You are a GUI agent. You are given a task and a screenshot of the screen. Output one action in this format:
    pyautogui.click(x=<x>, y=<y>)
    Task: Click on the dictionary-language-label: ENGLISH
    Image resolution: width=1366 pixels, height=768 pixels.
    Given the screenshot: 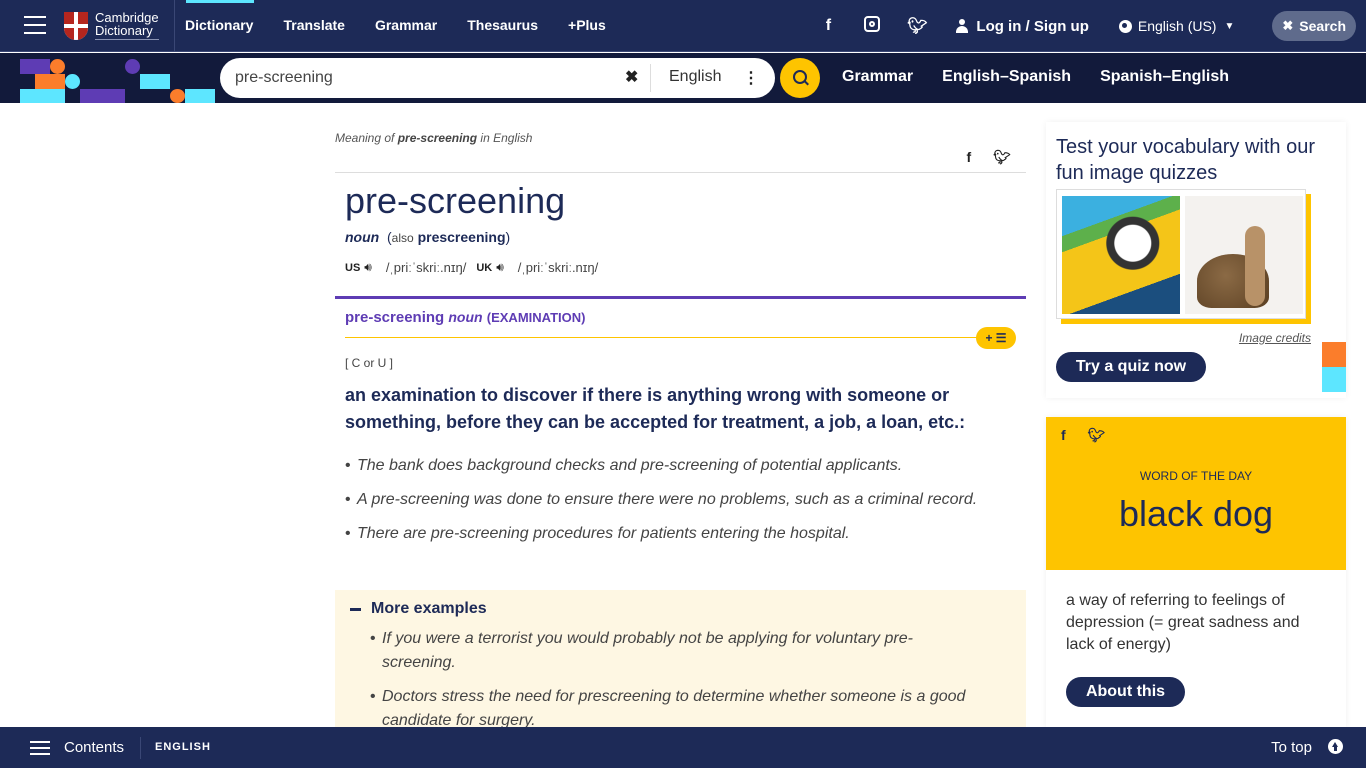 What is the action you would take?
    pyautogui.click(x=183, y=747)
    